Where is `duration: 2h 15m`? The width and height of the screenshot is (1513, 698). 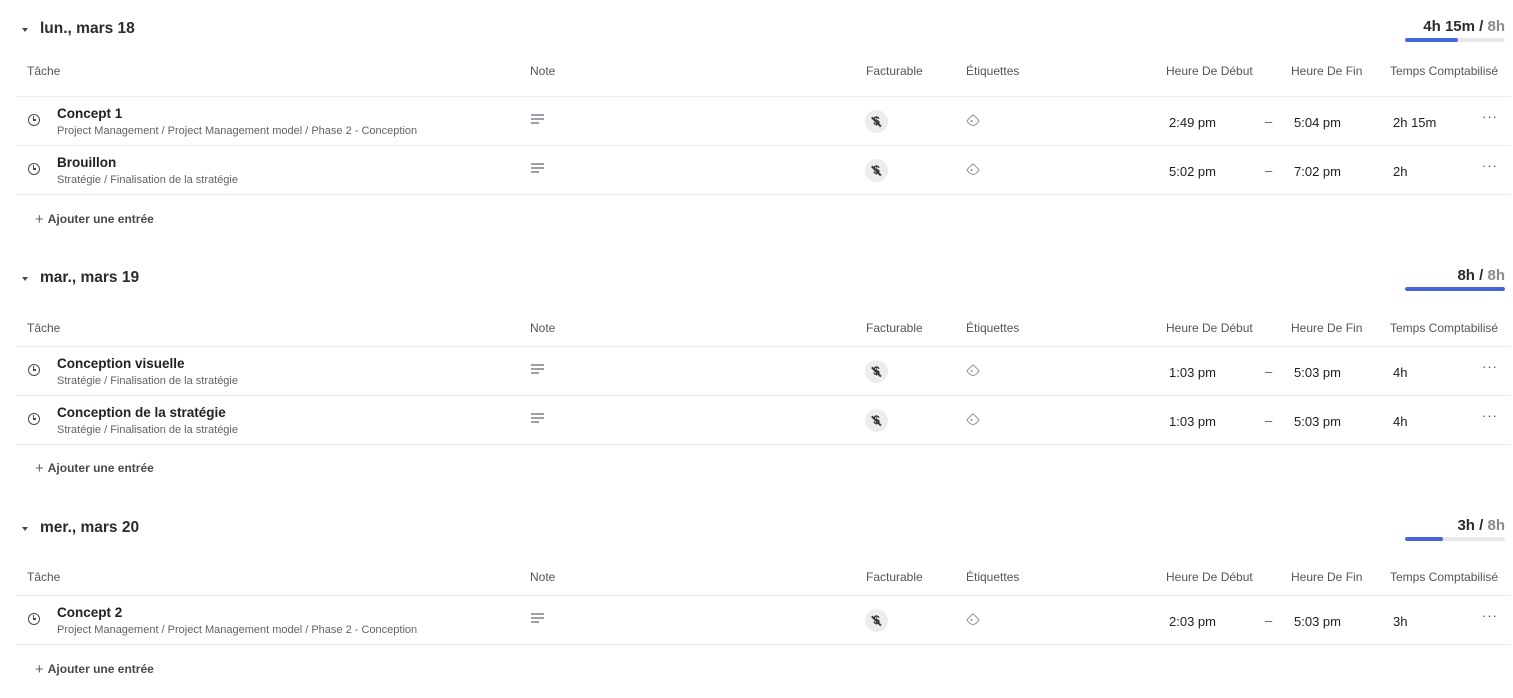 duration: 2h 15m is located at coordinates (1414, 122).